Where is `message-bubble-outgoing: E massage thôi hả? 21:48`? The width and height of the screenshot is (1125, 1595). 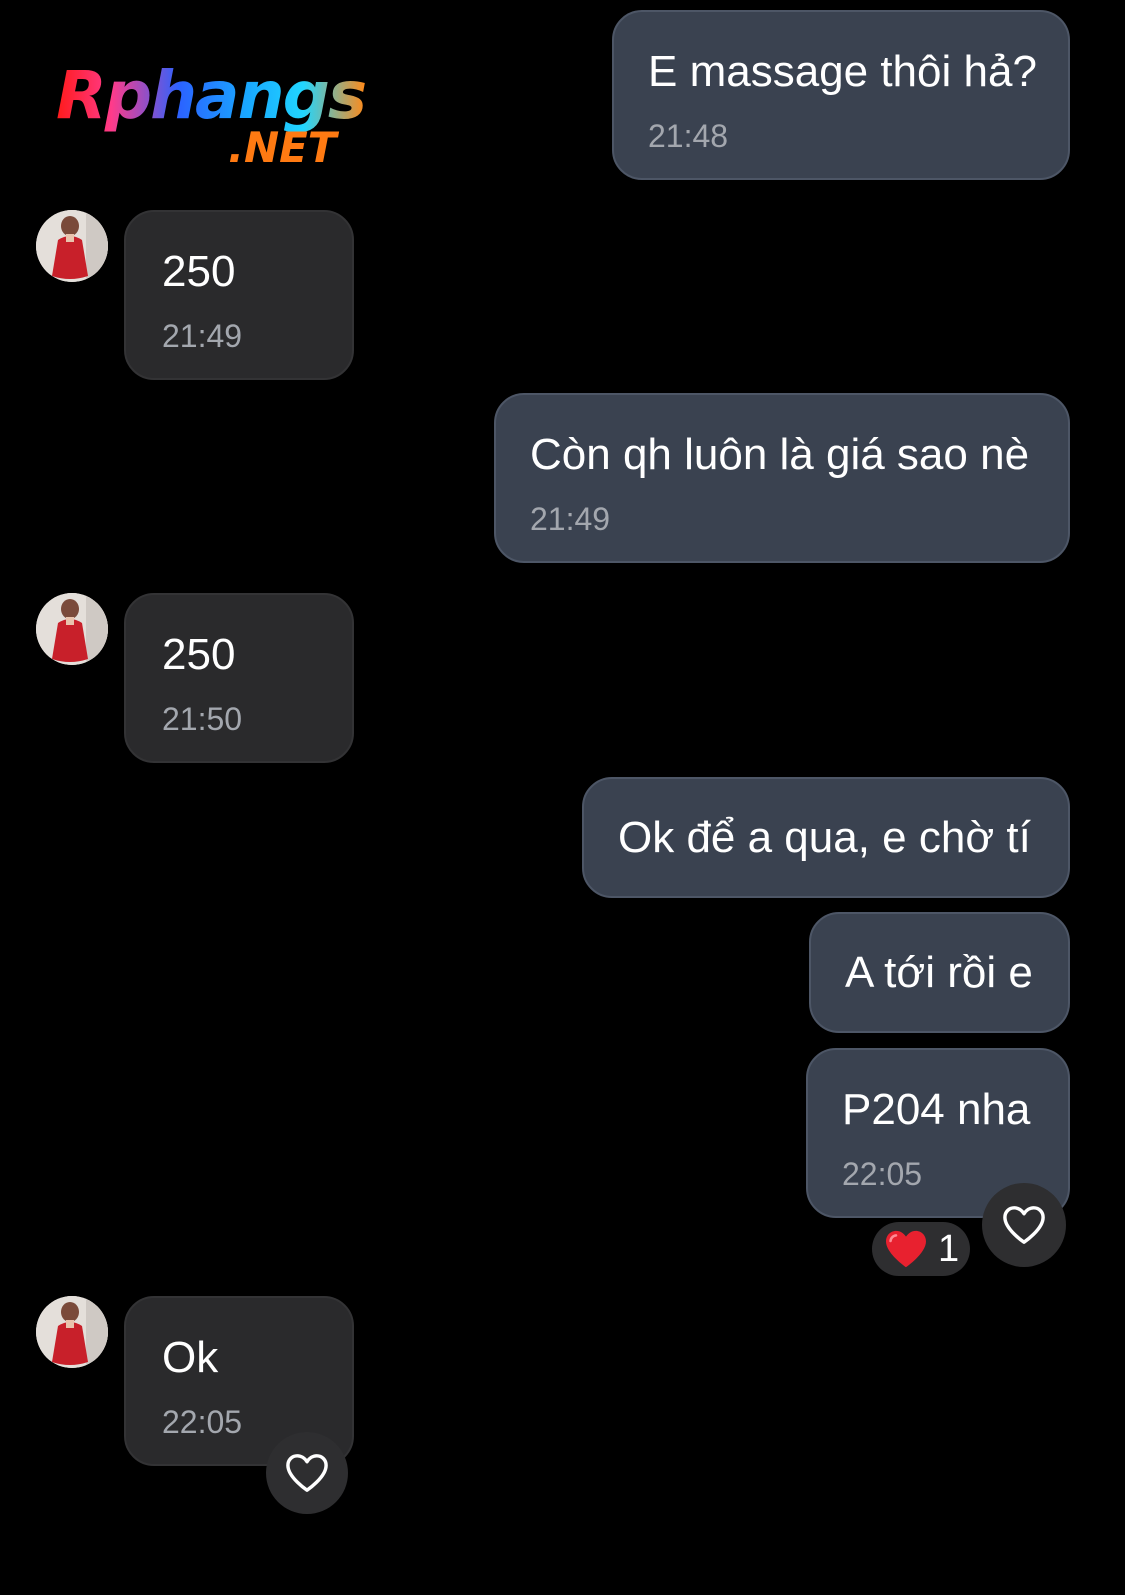
message-bubble-outgoing: E massage thôi hả? 21:48 is located at coordinates (841, 95).